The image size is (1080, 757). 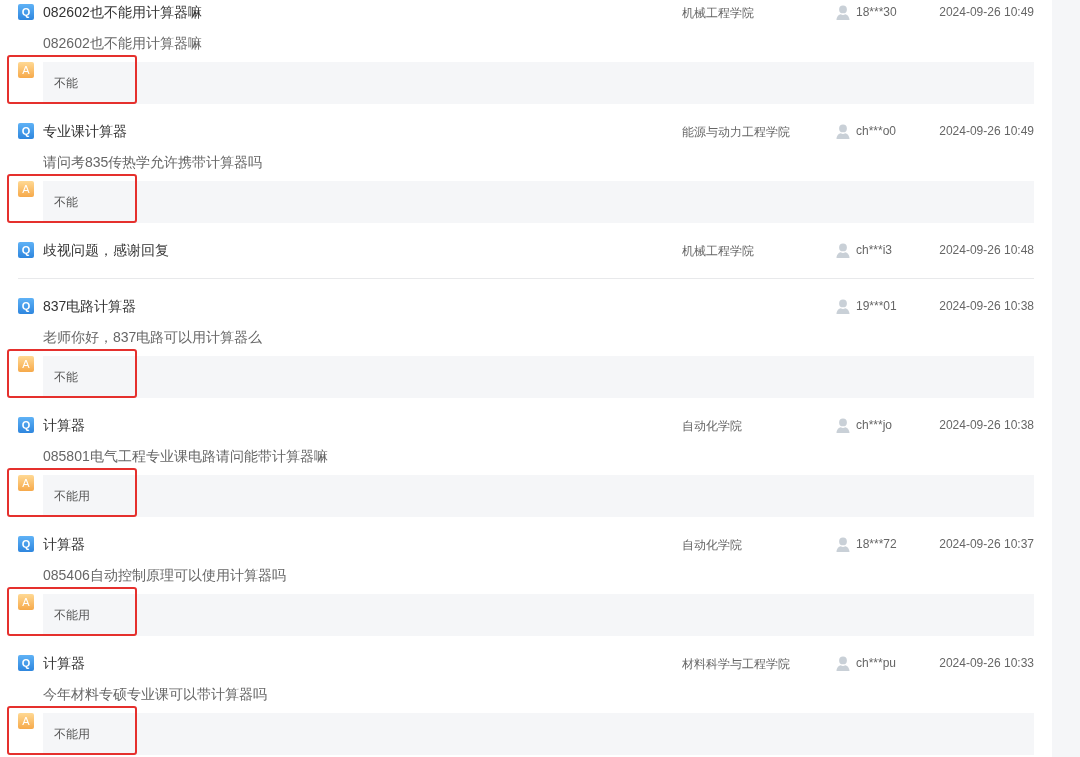 I want to click on question-body: 今年材料专硕专业课可以带计算器吗, so click(x=155, y=694).